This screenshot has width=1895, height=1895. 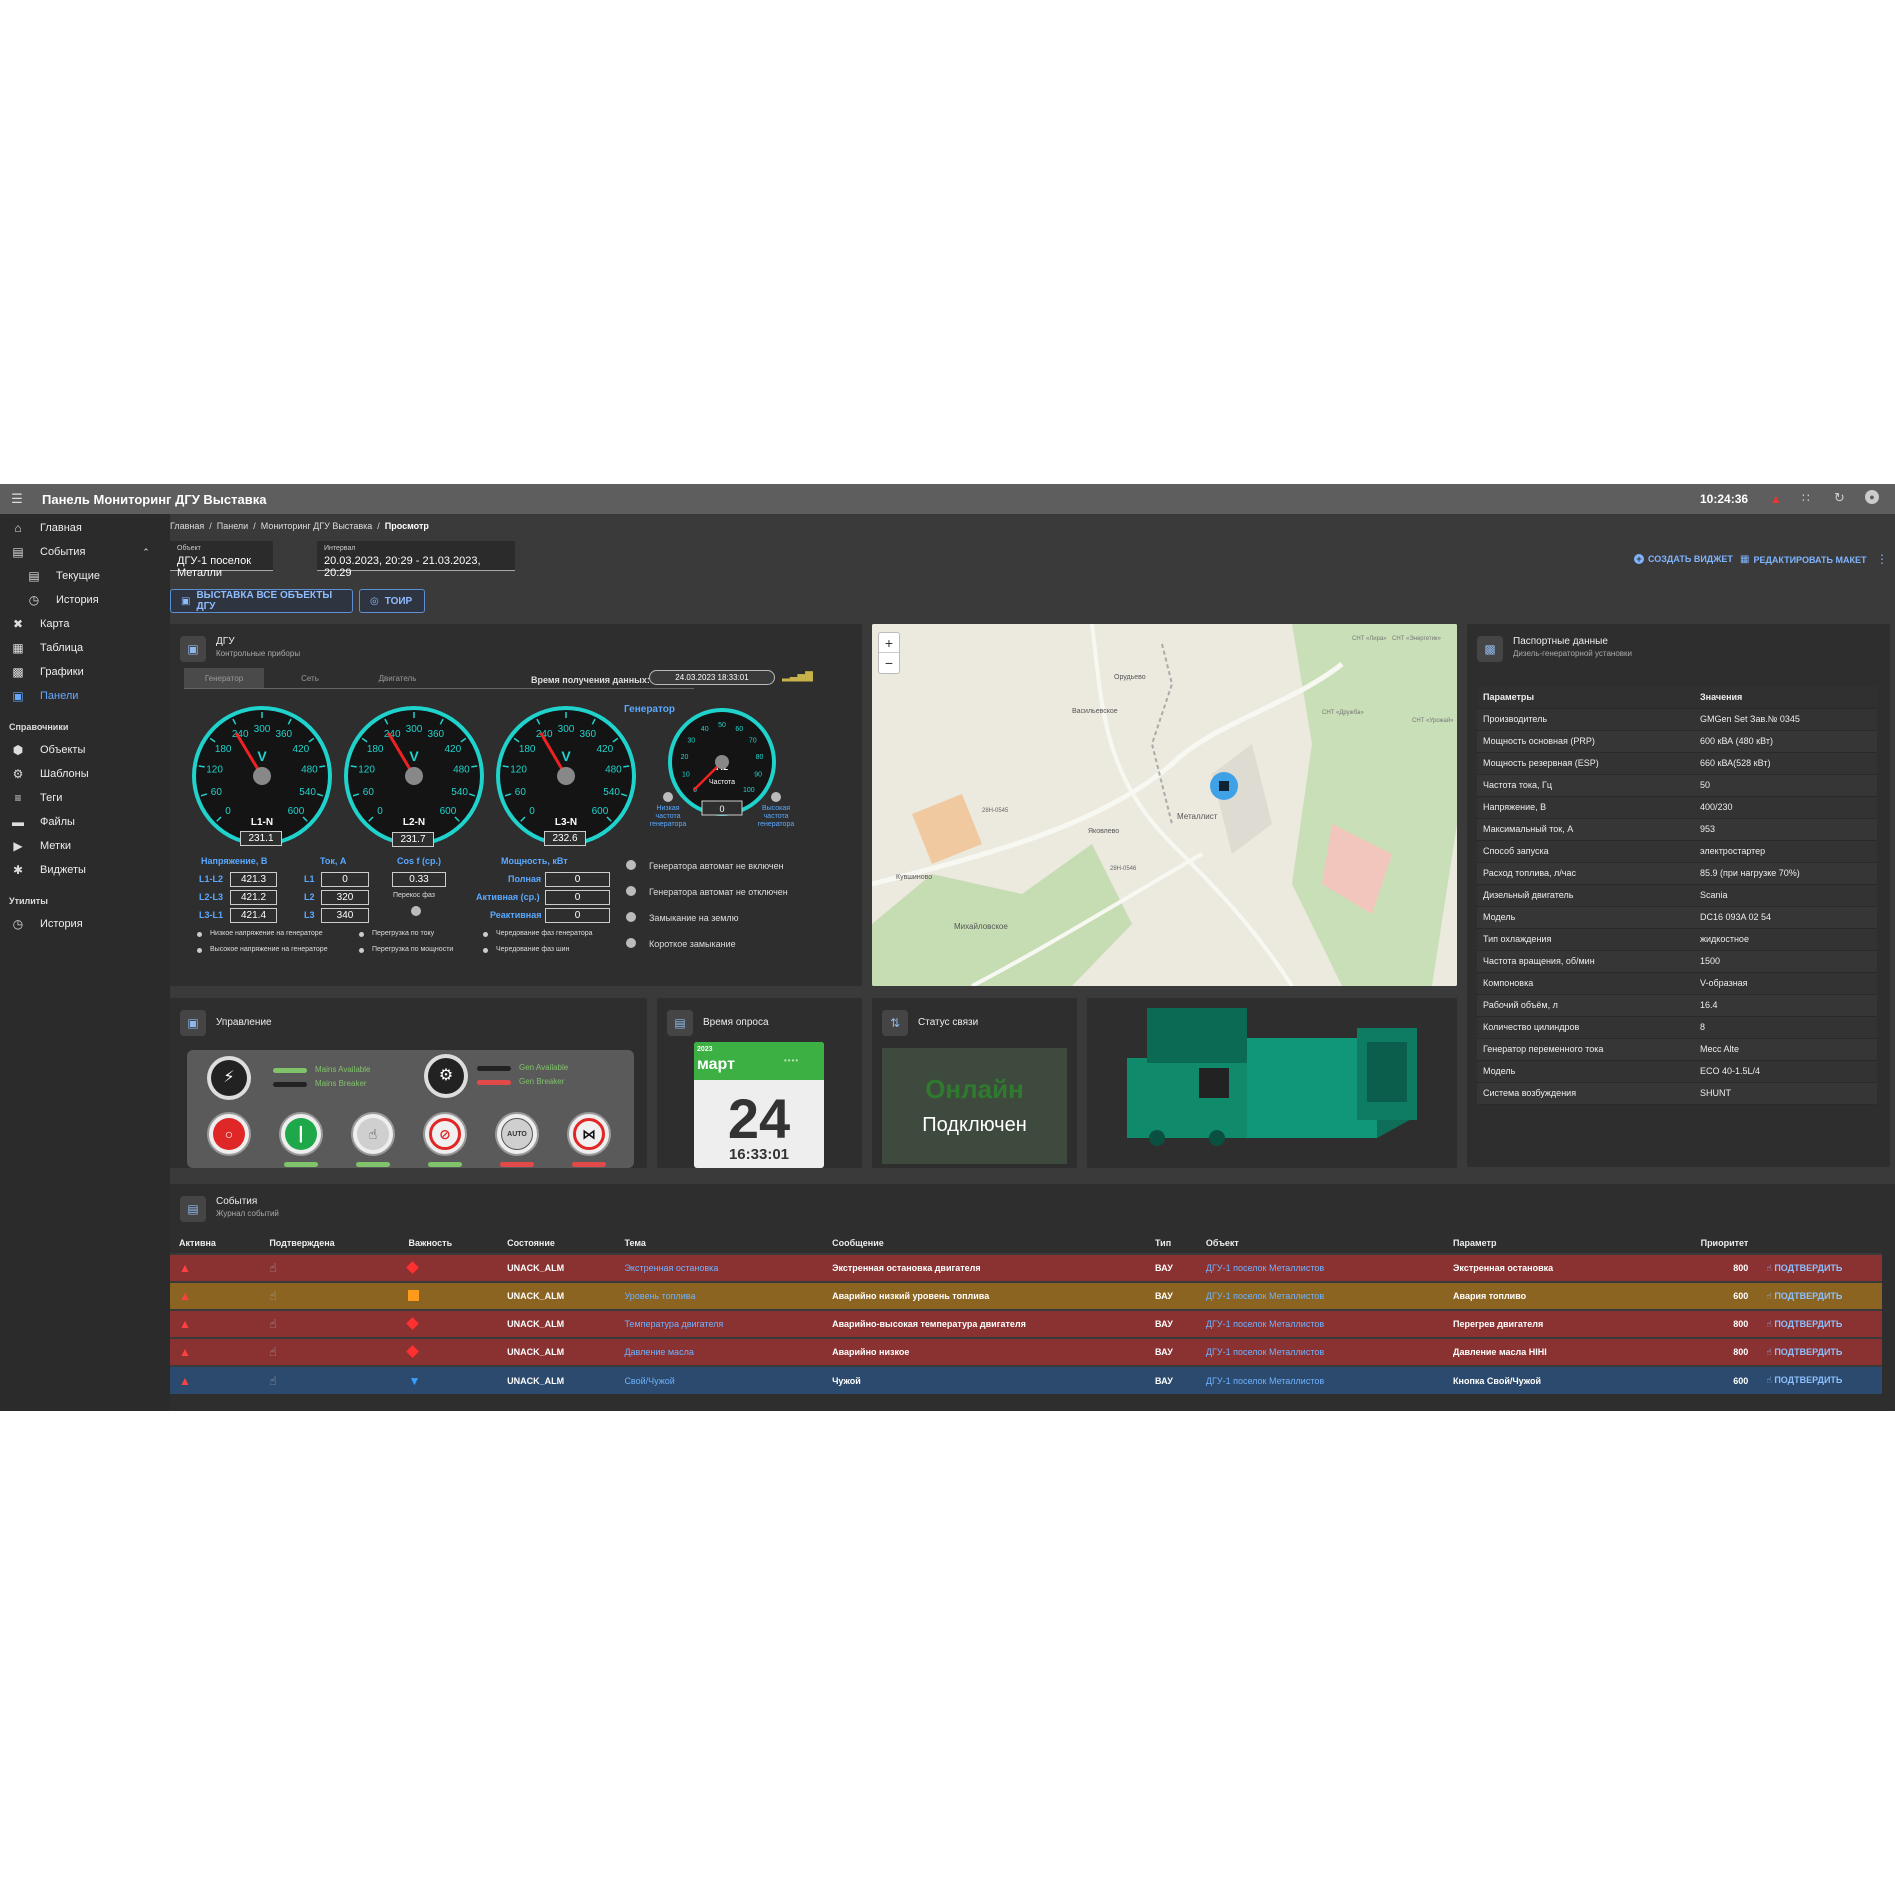 What do you see at coordinates (1839, 498) in the screenshot?
I see `refresh-icon: ↻` at bounding box center [1839, 498].